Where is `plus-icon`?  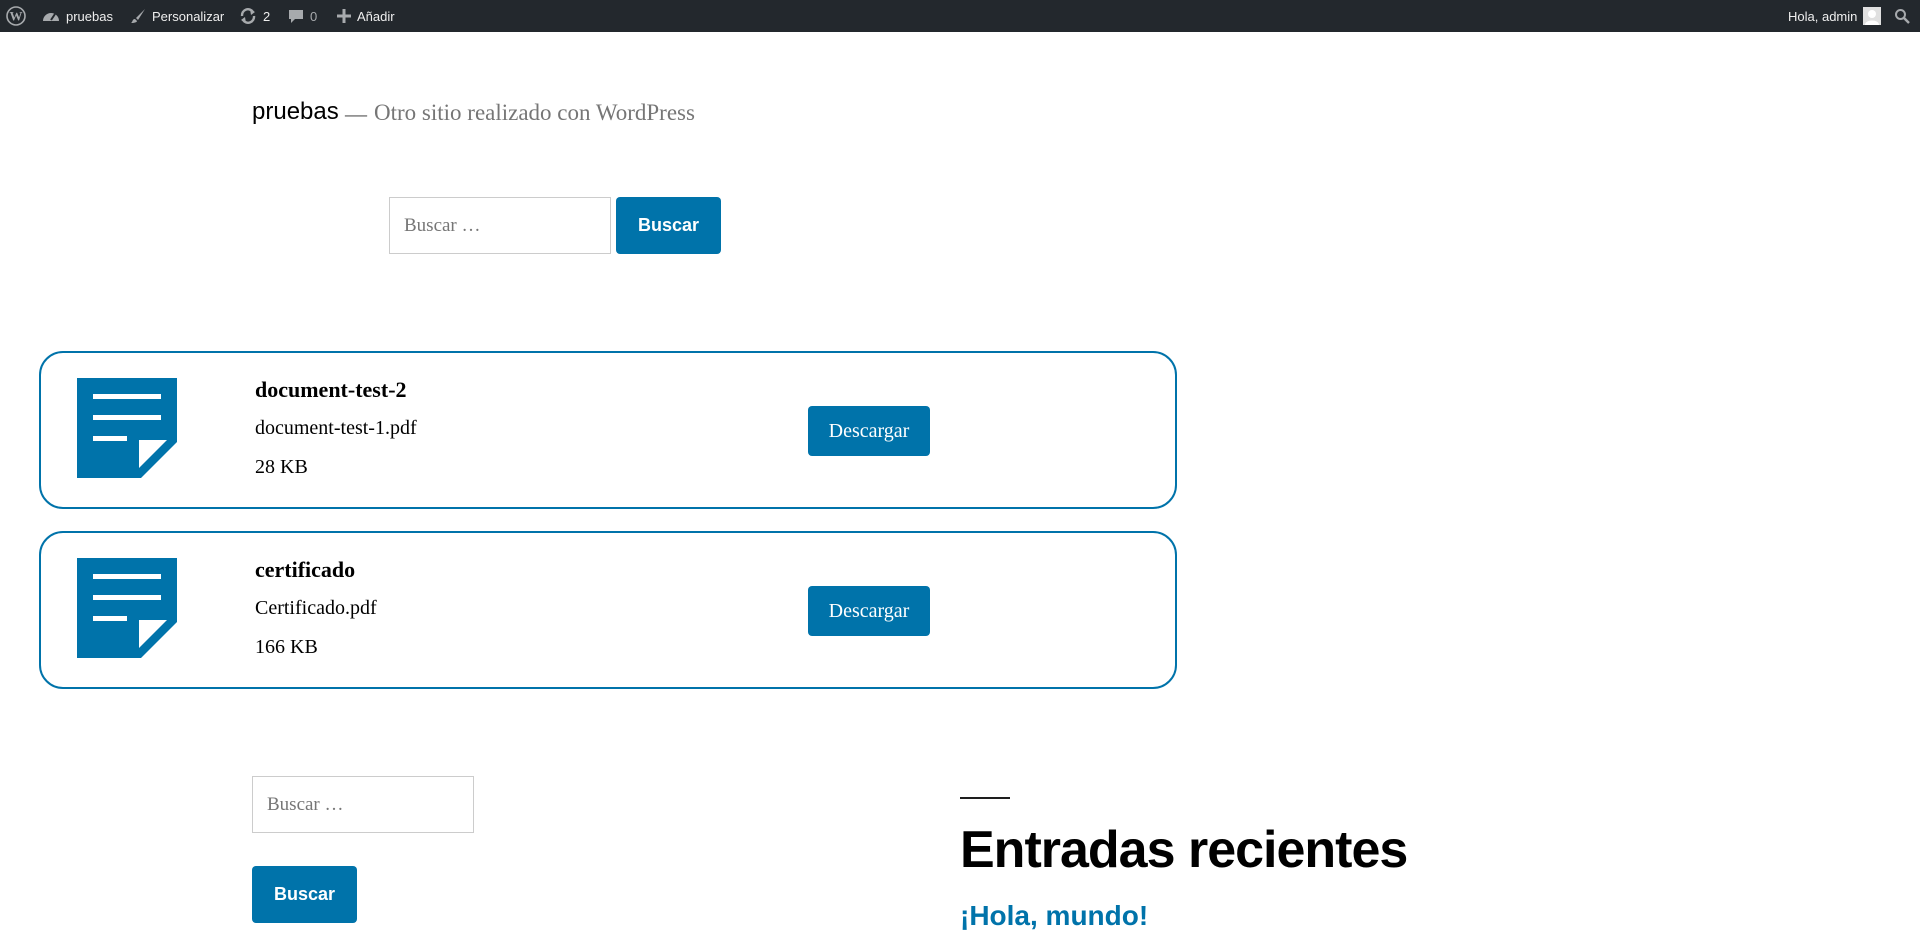
plus-icon is located at coordinates (344, 16).